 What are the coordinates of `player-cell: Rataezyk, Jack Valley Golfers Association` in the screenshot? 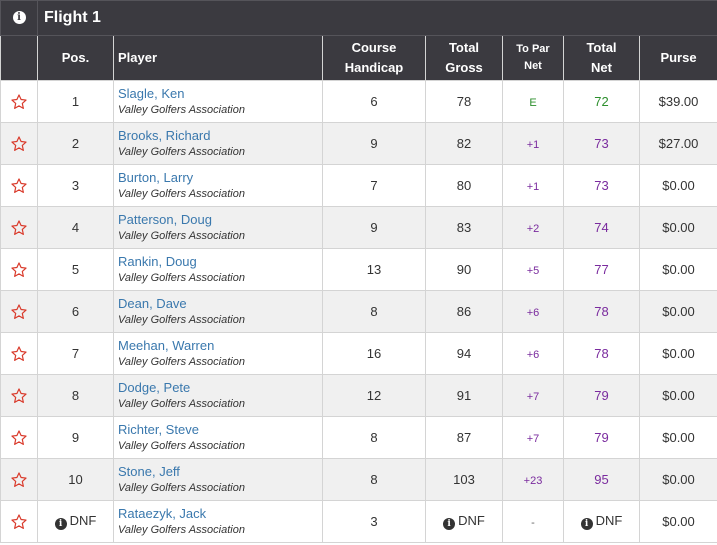 It's located at (218, 521).